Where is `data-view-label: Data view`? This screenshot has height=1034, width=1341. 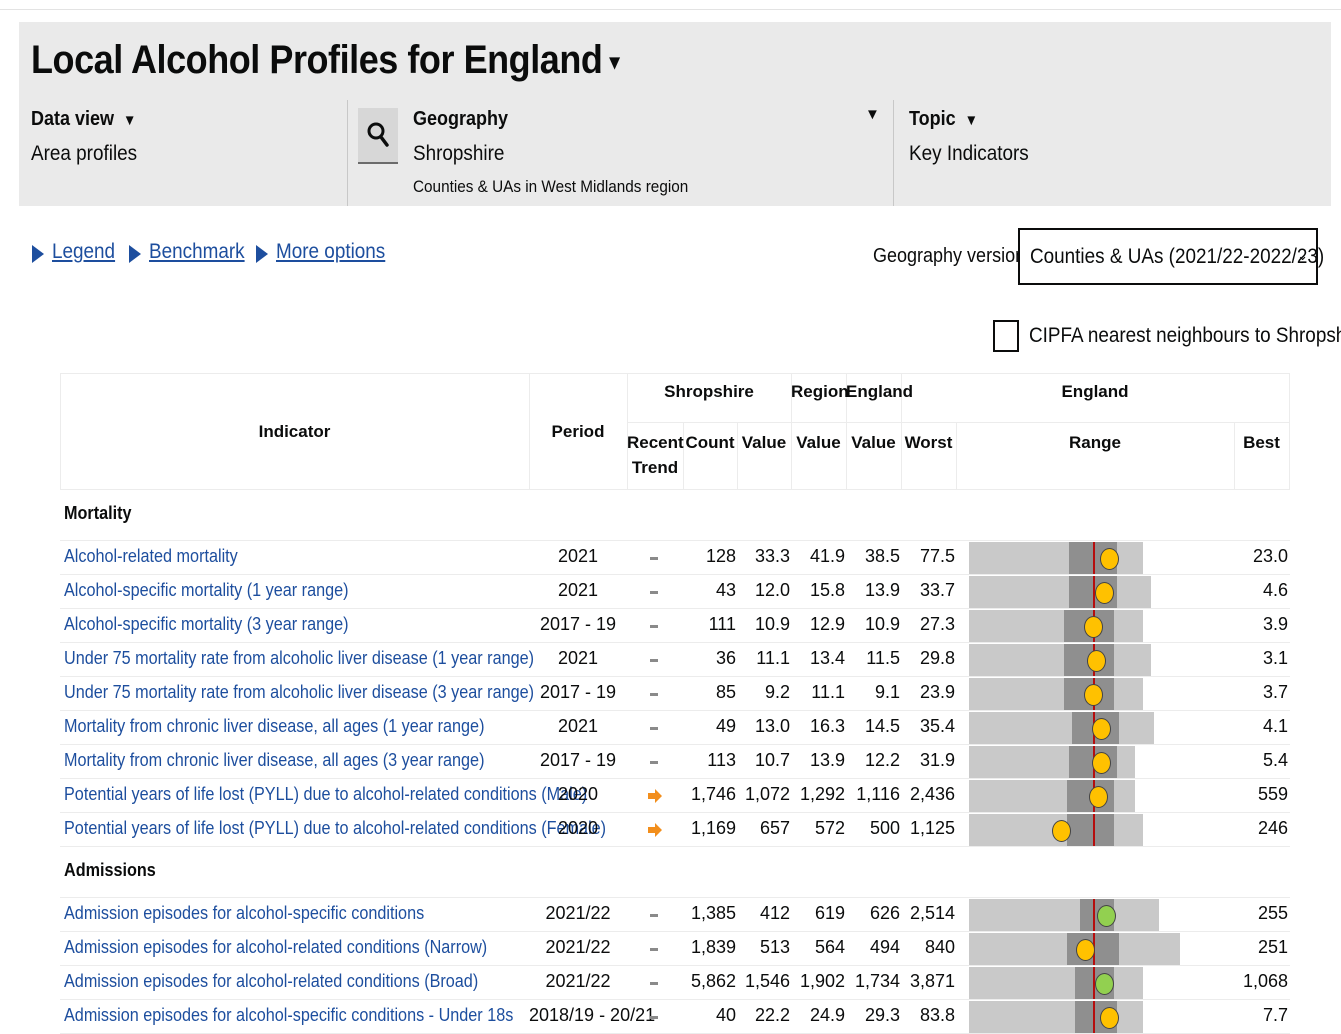 data-view-label: Data view is located at coordinates (73, 119).